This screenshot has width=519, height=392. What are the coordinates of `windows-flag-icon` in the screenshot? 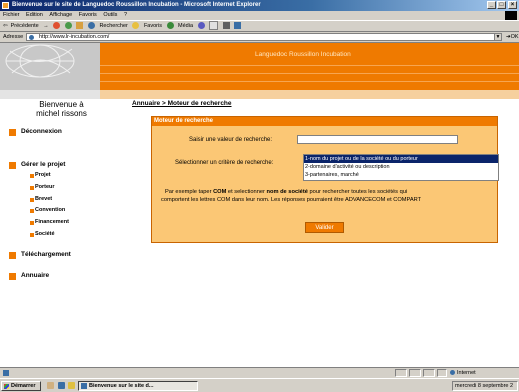 It's located at (6, 386).